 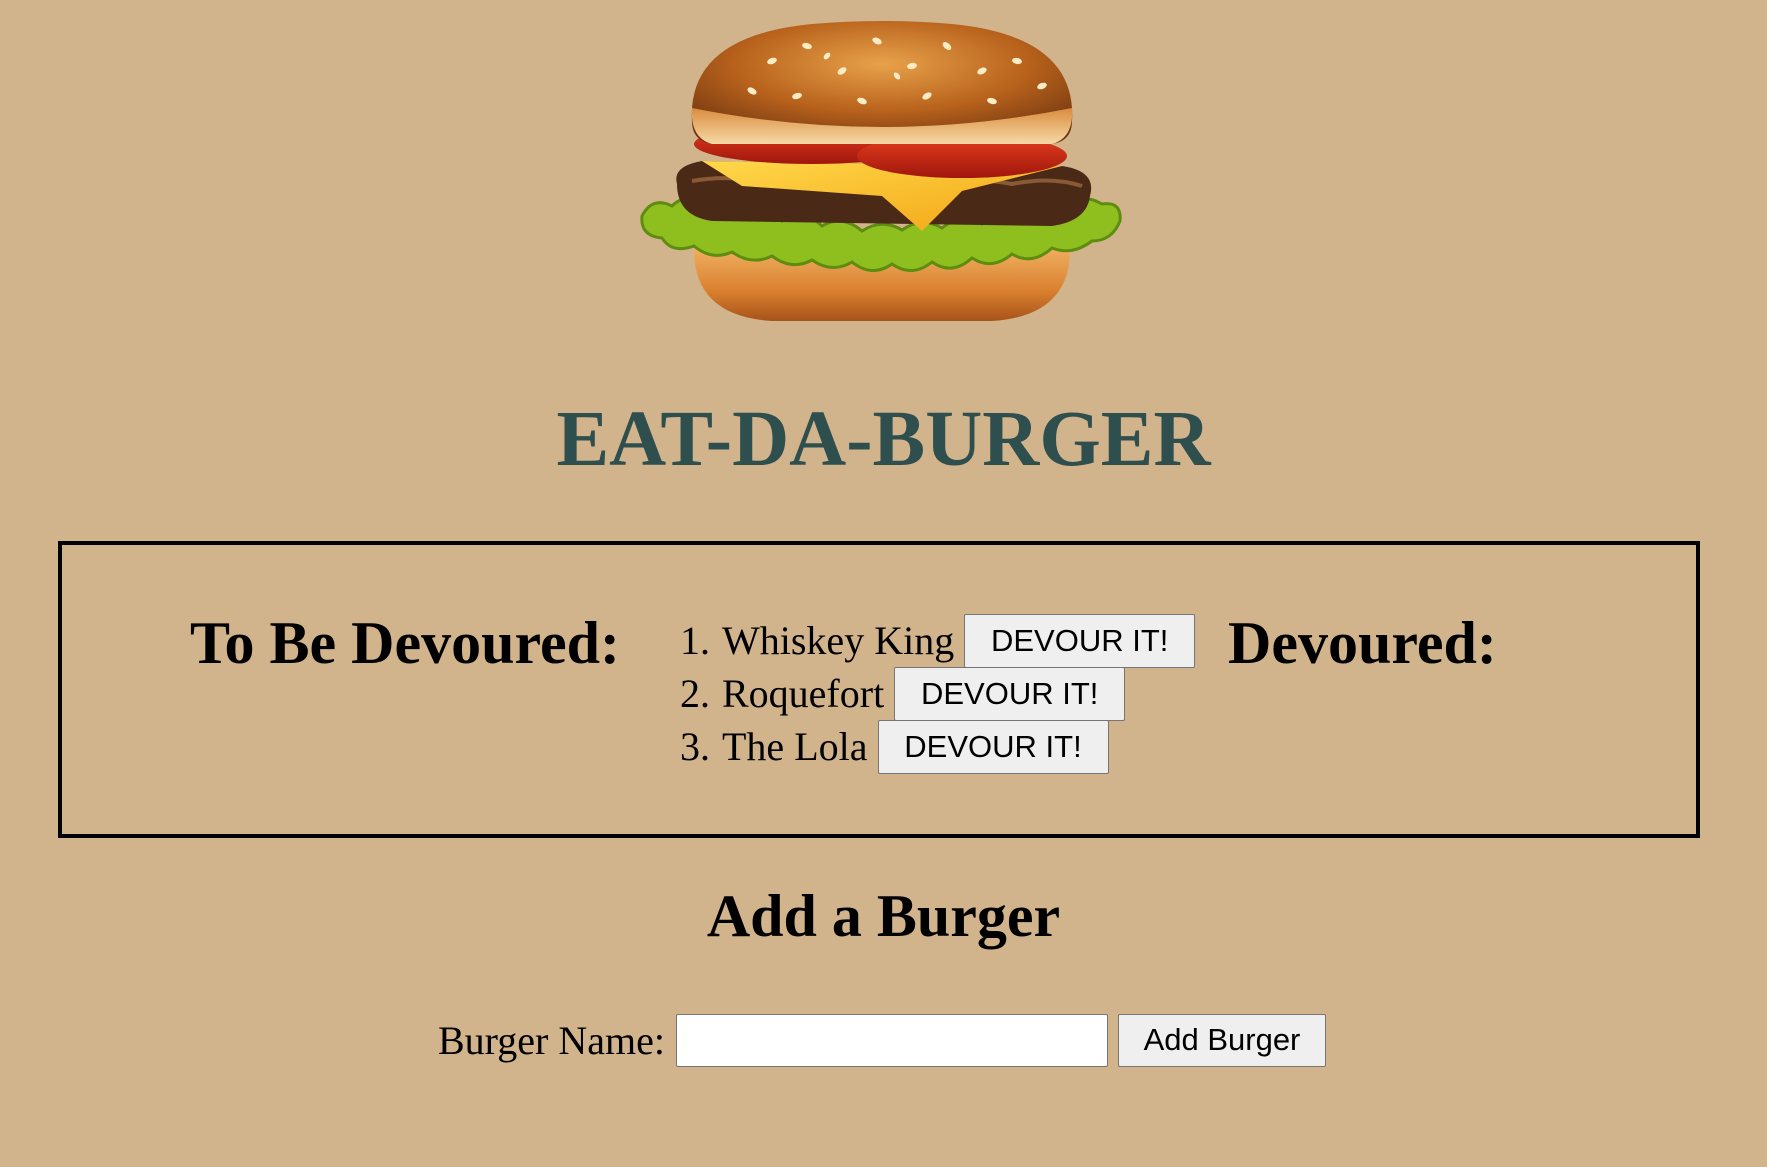 I want to click on add-burger-button: Add Burger, so click(x=1221, y=1040).